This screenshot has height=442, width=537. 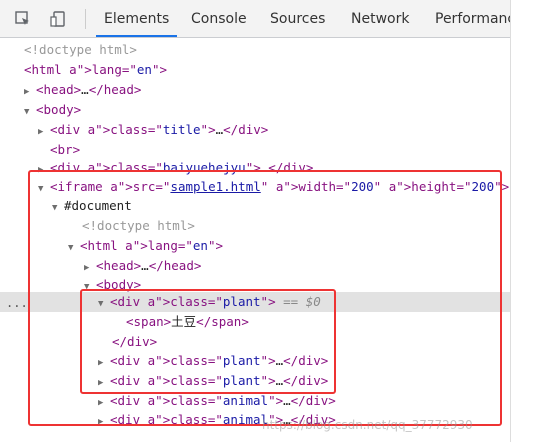 What do you see at coordinates (89, 89) in the screenshot?
I see `head-tag-text: <head>…</head>` at bounding box center [89, 89].